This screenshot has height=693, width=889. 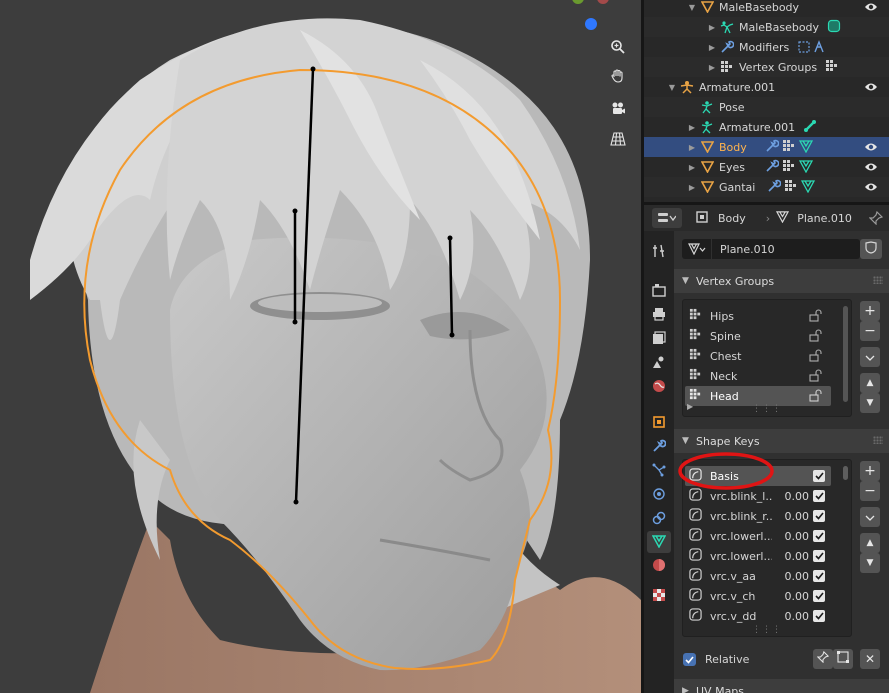 I want to click on camera-icon, so click(x=618, y=108).